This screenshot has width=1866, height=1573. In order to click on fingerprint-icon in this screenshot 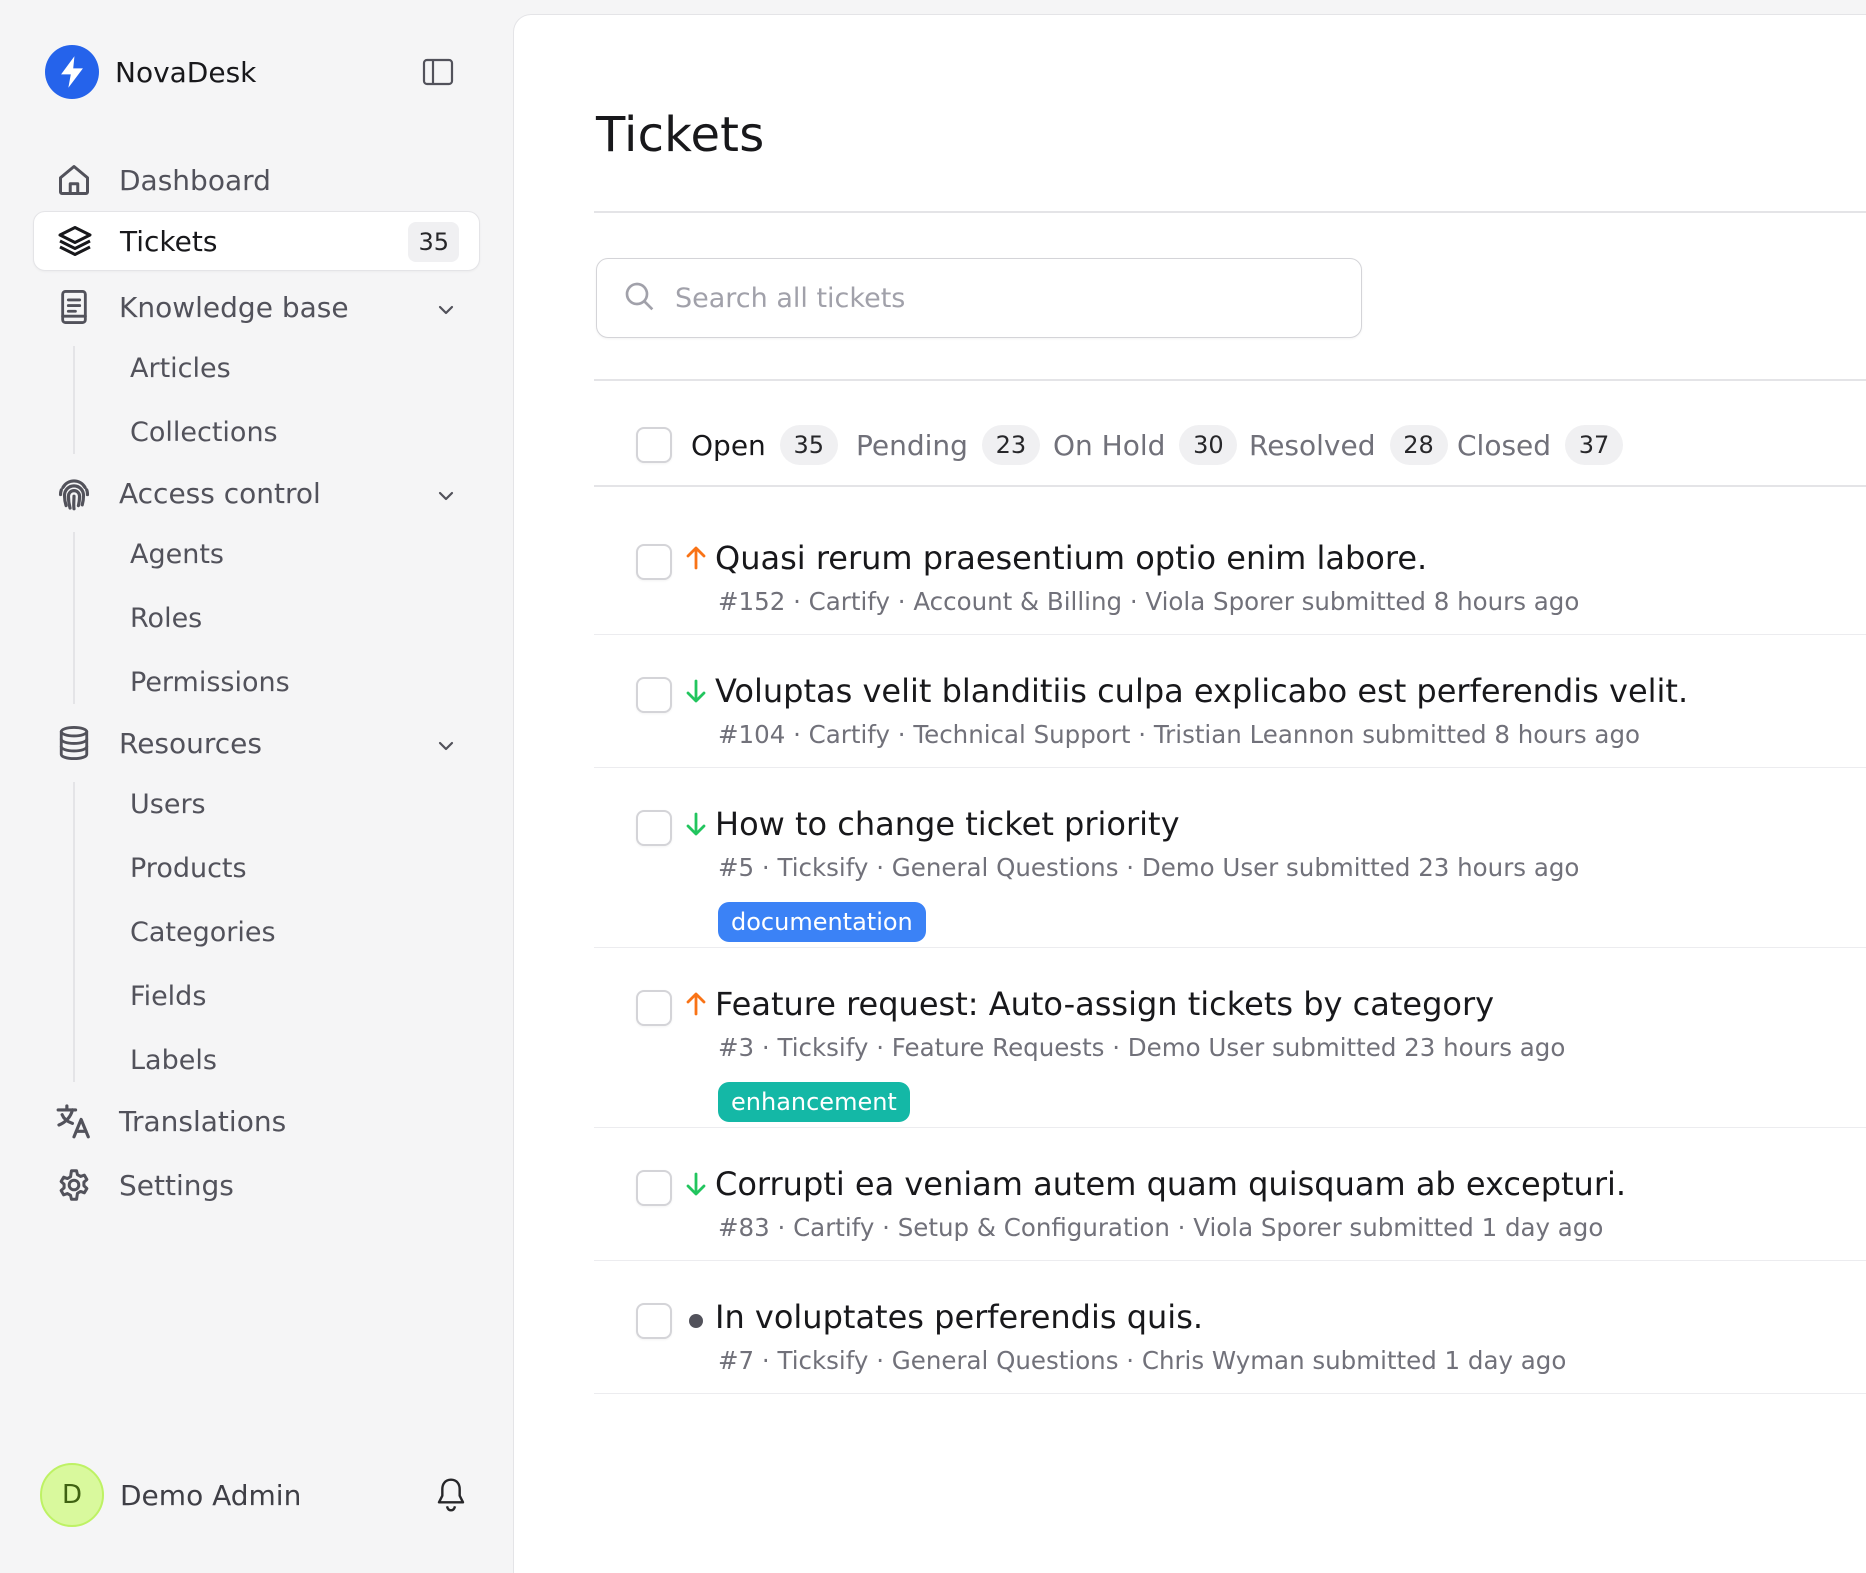, I will do `click(74, 493)`.